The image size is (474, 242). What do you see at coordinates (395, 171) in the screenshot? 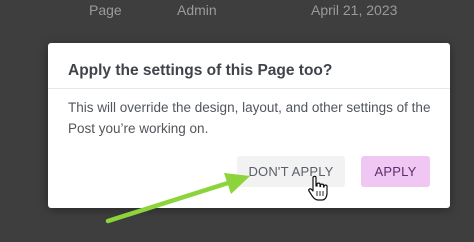
I see `apply-button: APPLY` at bounding box center [395, 171].